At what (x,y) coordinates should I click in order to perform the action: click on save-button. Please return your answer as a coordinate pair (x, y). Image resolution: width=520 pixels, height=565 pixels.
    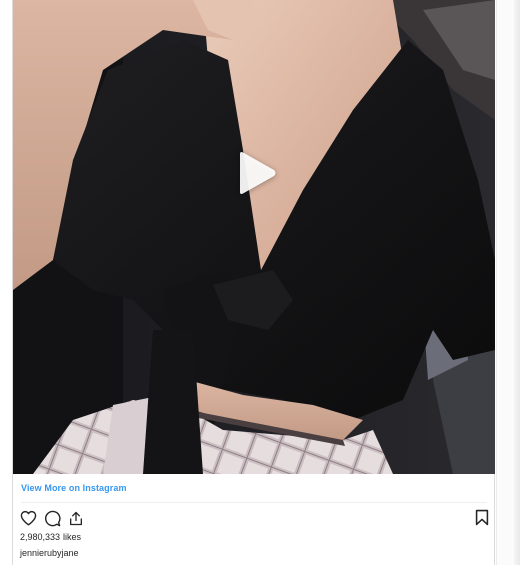
    Looking at the image, I should click on (482, 517).